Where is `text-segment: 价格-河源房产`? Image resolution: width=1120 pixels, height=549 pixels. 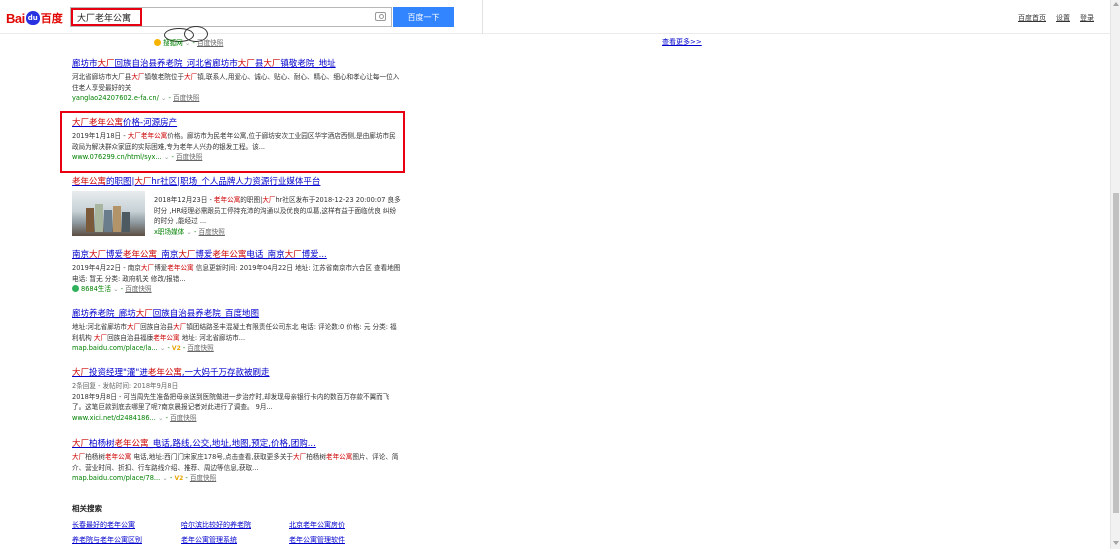 text-segment: 价格-河源房产 is located at coordinates (150, 123).